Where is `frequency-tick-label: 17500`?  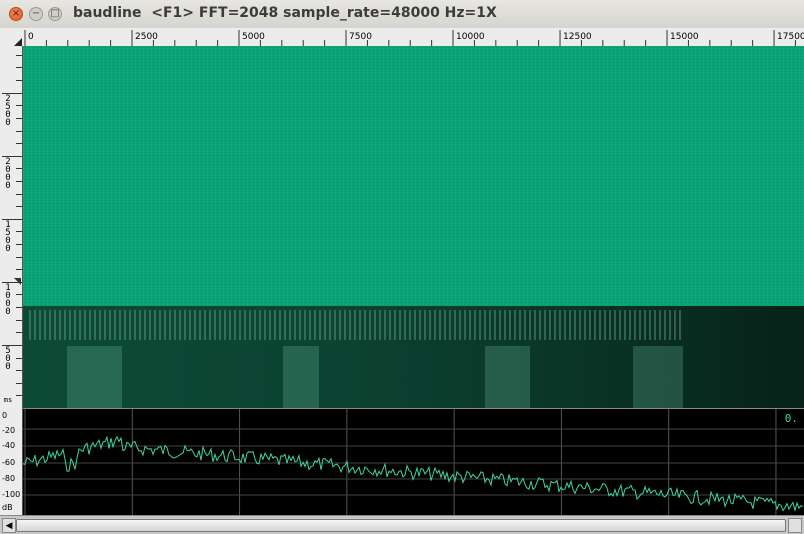
frequency-tick-label: 17500 is located at coordinates (790, 37).